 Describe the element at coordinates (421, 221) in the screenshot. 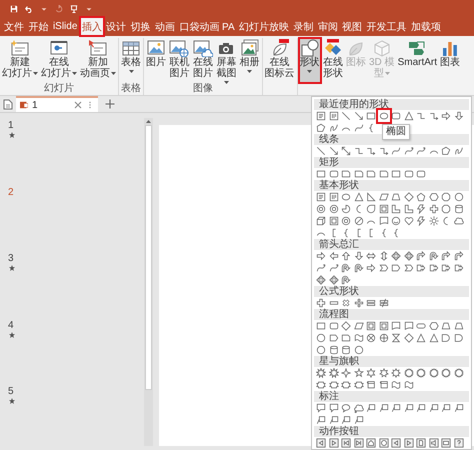

I see `lightning-shape-icon` at that location.